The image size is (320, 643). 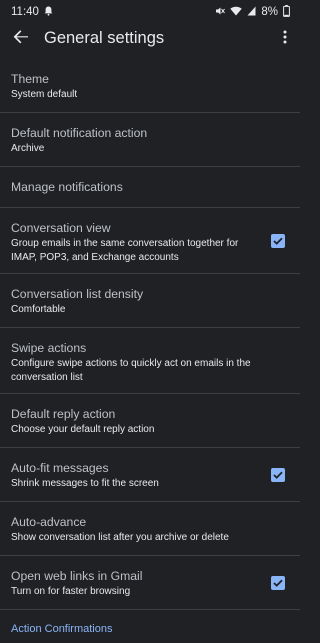 I want to click on status-left: 11:40, so click(x=32, y=12).